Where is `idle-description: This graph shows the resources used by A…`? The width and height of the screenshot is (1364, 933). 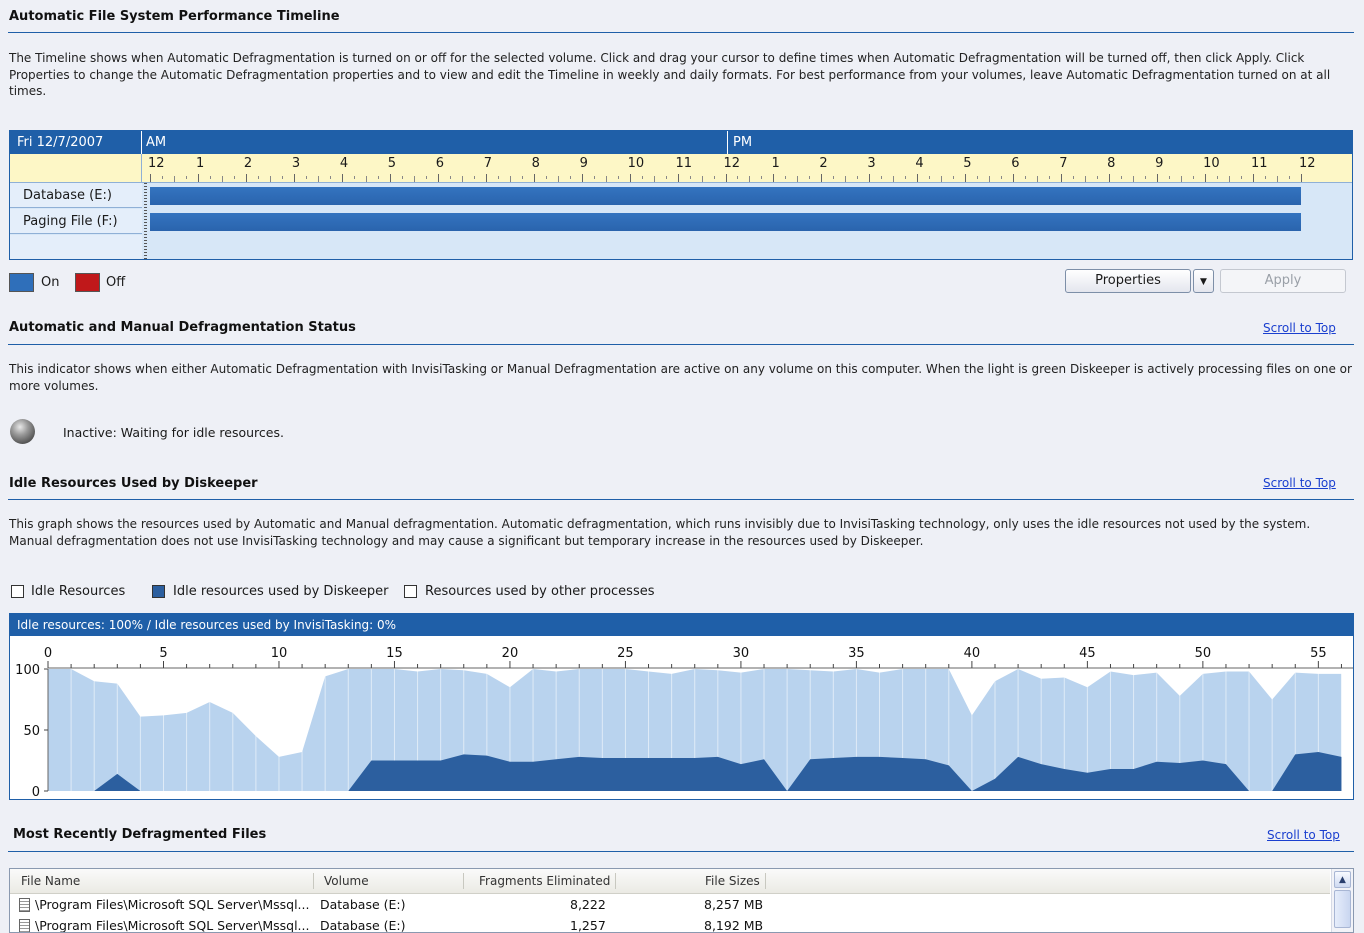 idle-description: This graph shows the resources used by A… is located at coordinates (660, 532).